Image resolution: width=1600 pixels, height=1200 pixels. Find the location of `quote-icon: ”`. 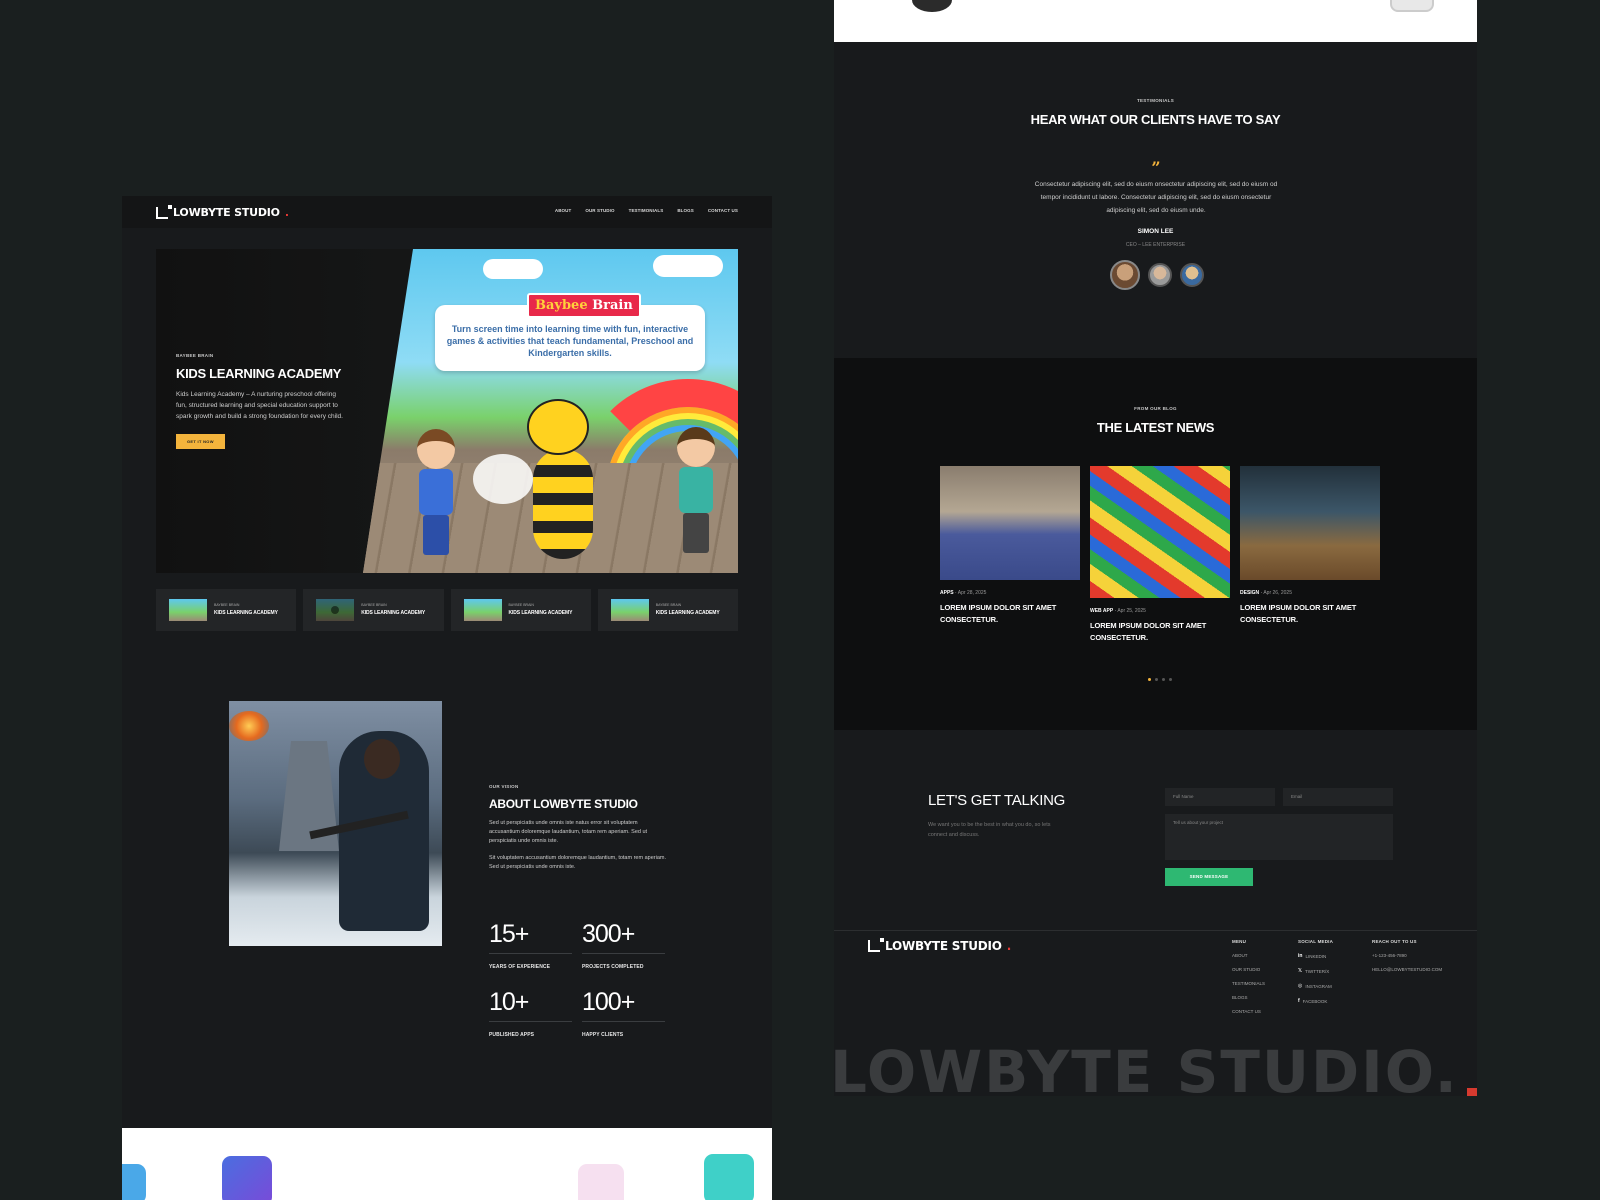

quote-icon: ” is located at coordinates (1156, 167).